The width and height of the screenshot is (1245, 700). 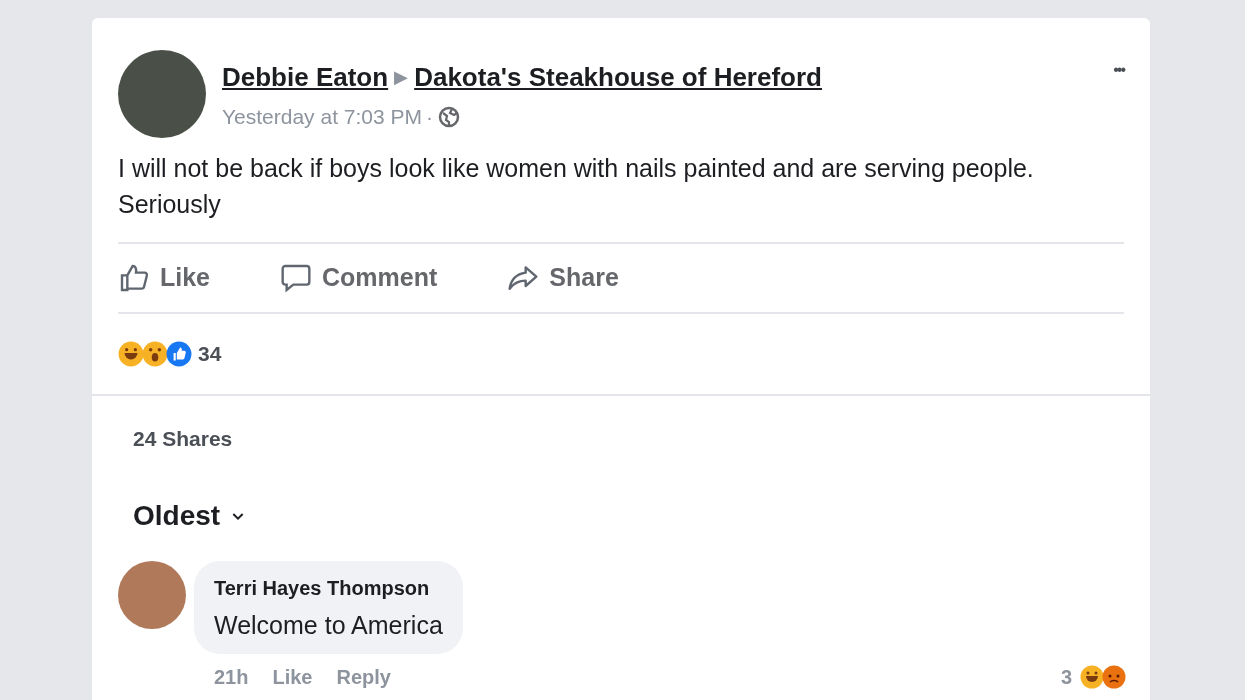 What do you see at coordinates (231, 677) in the screenshot?
I see `comment-time: 21h` at bounding box center [231, 677].